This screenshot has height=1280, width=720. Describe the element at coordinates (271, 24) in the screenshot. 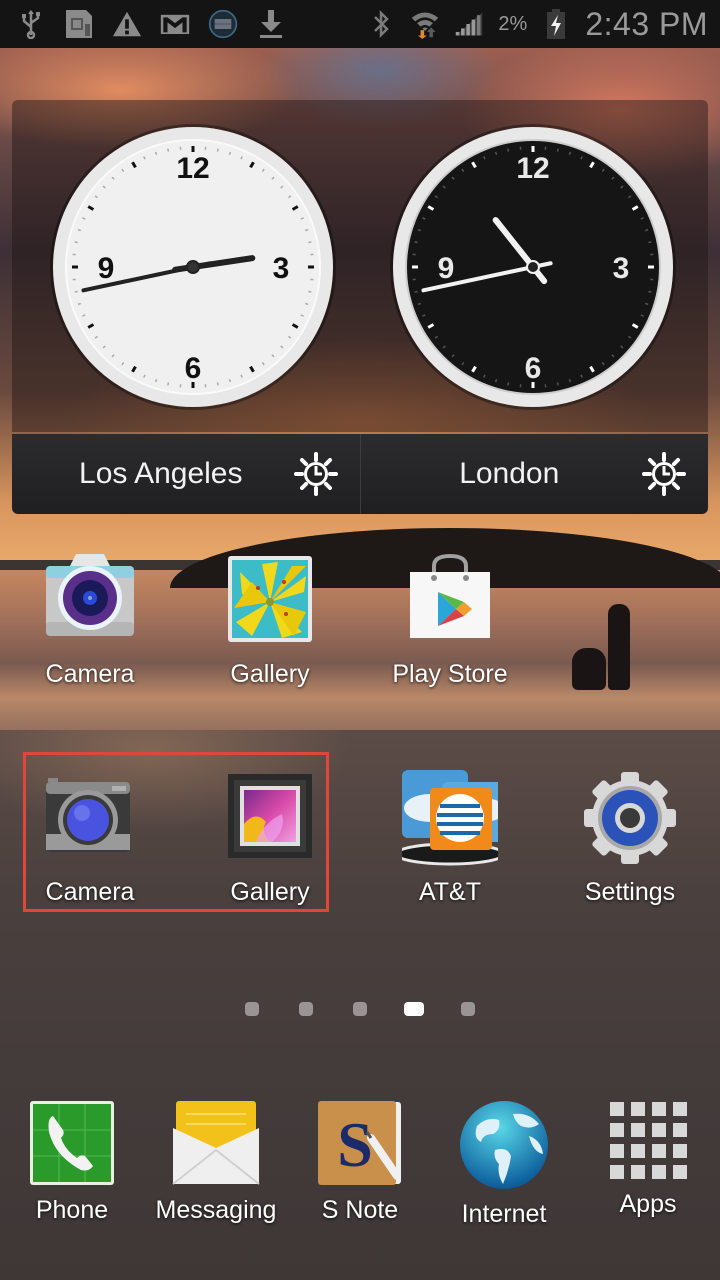

I see `download-icon` at that location.